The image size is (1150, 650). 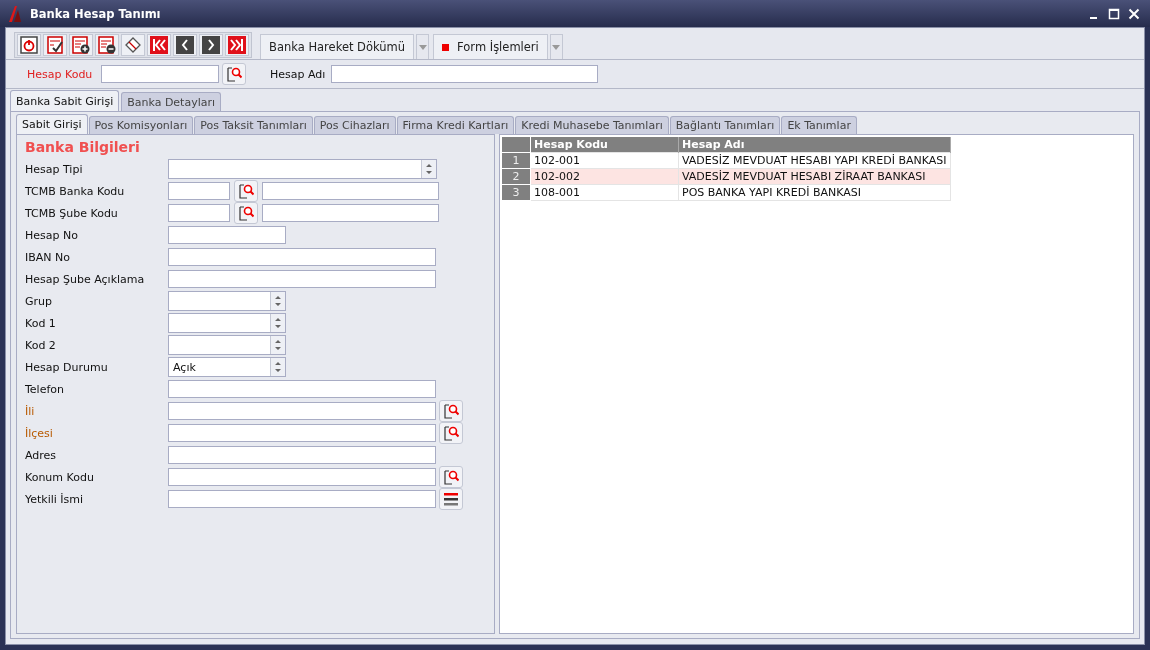 I want to click on tab: Sabit Girişi, so click(x=52, y=124).